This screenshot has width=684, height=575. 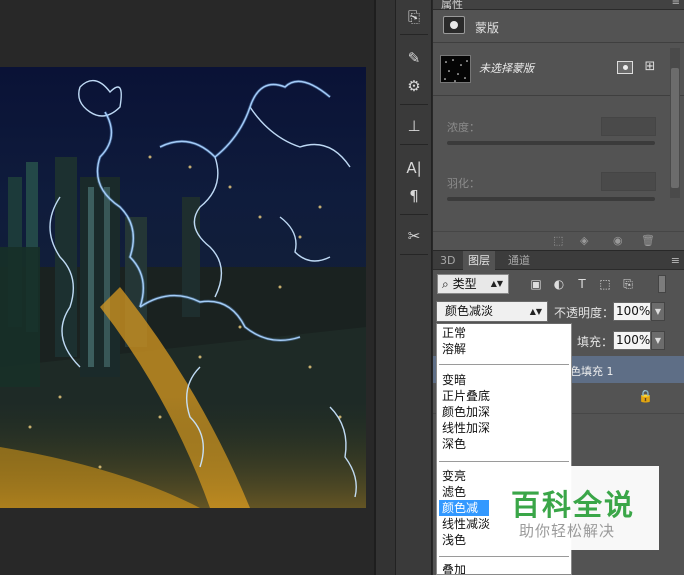 What do you see at coordinates (551, 199) in the screenshot?
I see `feather-slider` at bounding box center [551, 199].